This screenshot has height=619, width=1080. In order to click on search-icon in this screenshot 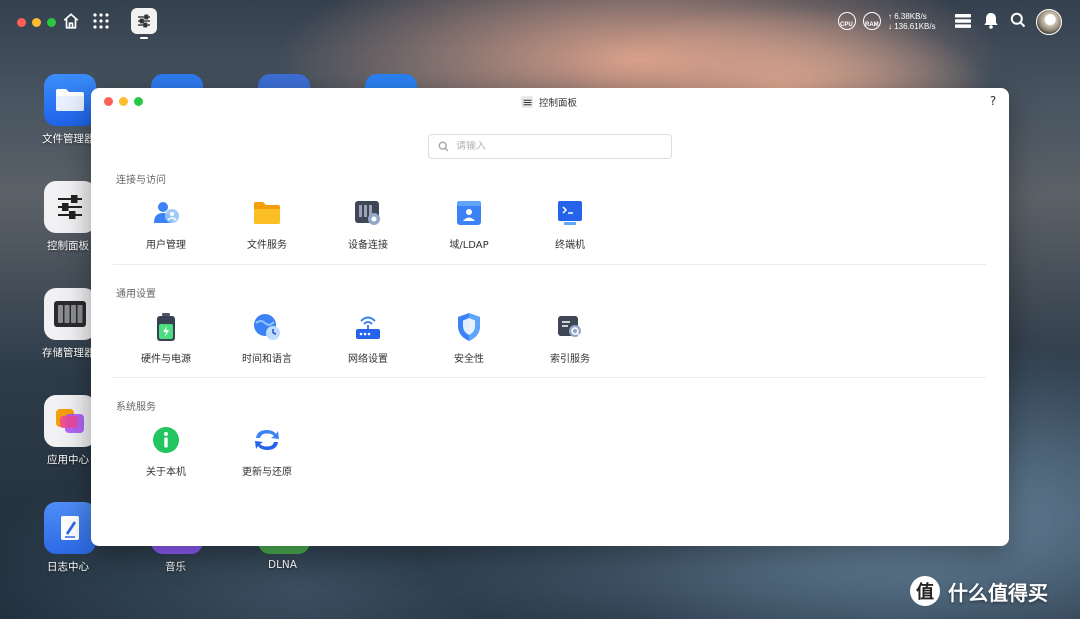, I will do `click(1018, 20)`.